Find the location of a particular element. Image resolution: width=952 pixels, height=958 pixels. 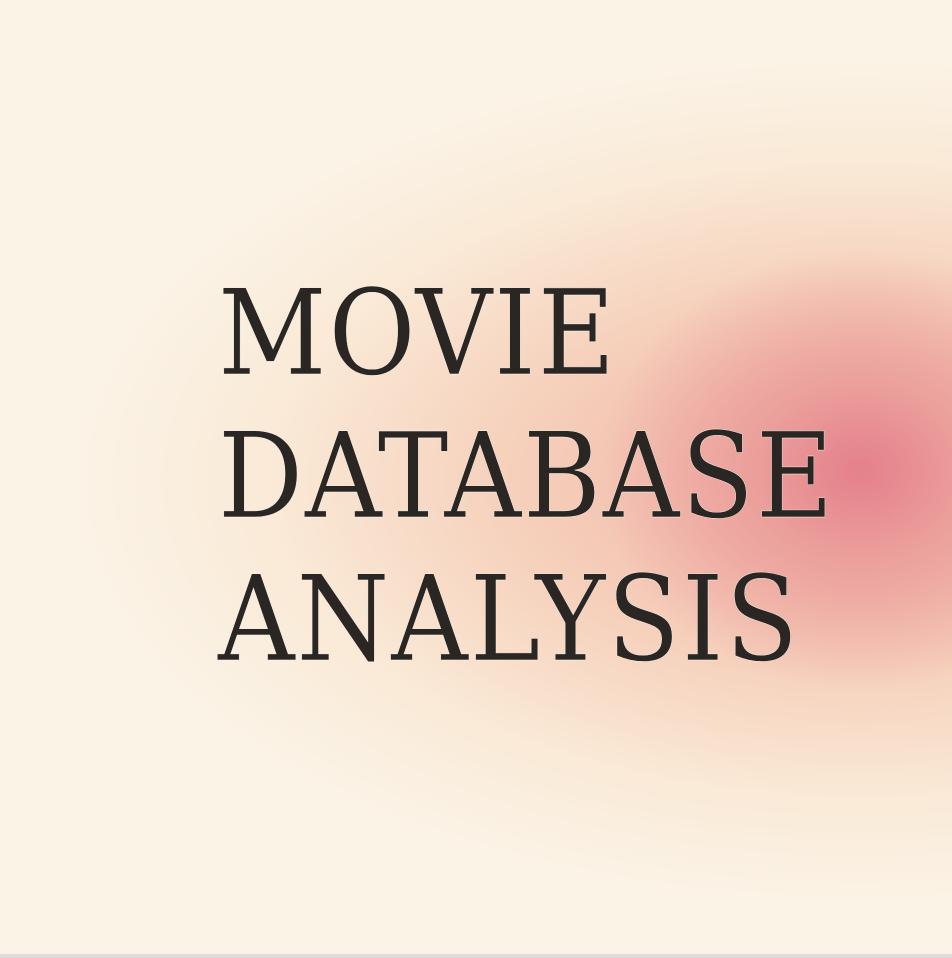

title-line-2: DATABASE is located at coordinates (527, 476).